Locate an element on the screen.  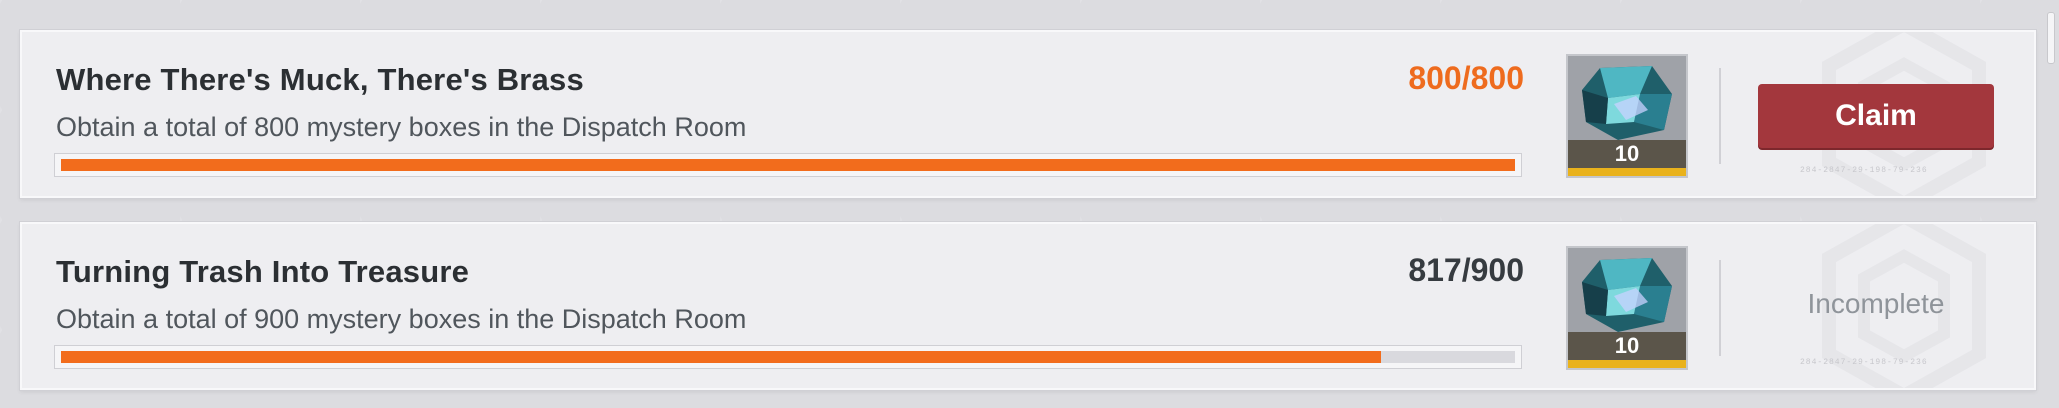
achievement-title: Turning Trash Into Treasure is located at coordinates (263, 271).